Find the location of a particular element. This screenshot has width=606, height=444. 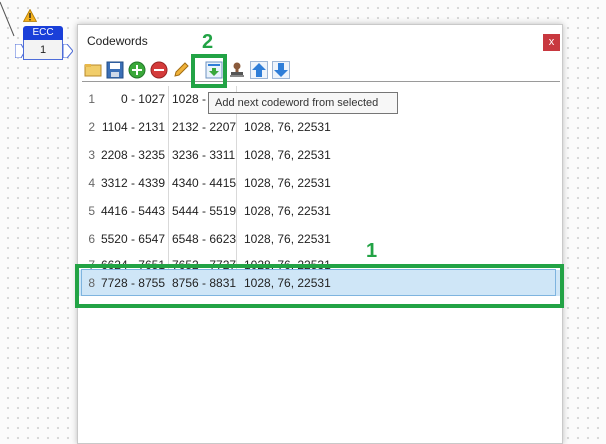

row-range: 1104 - 2131 is located at coordinates (133, 127).